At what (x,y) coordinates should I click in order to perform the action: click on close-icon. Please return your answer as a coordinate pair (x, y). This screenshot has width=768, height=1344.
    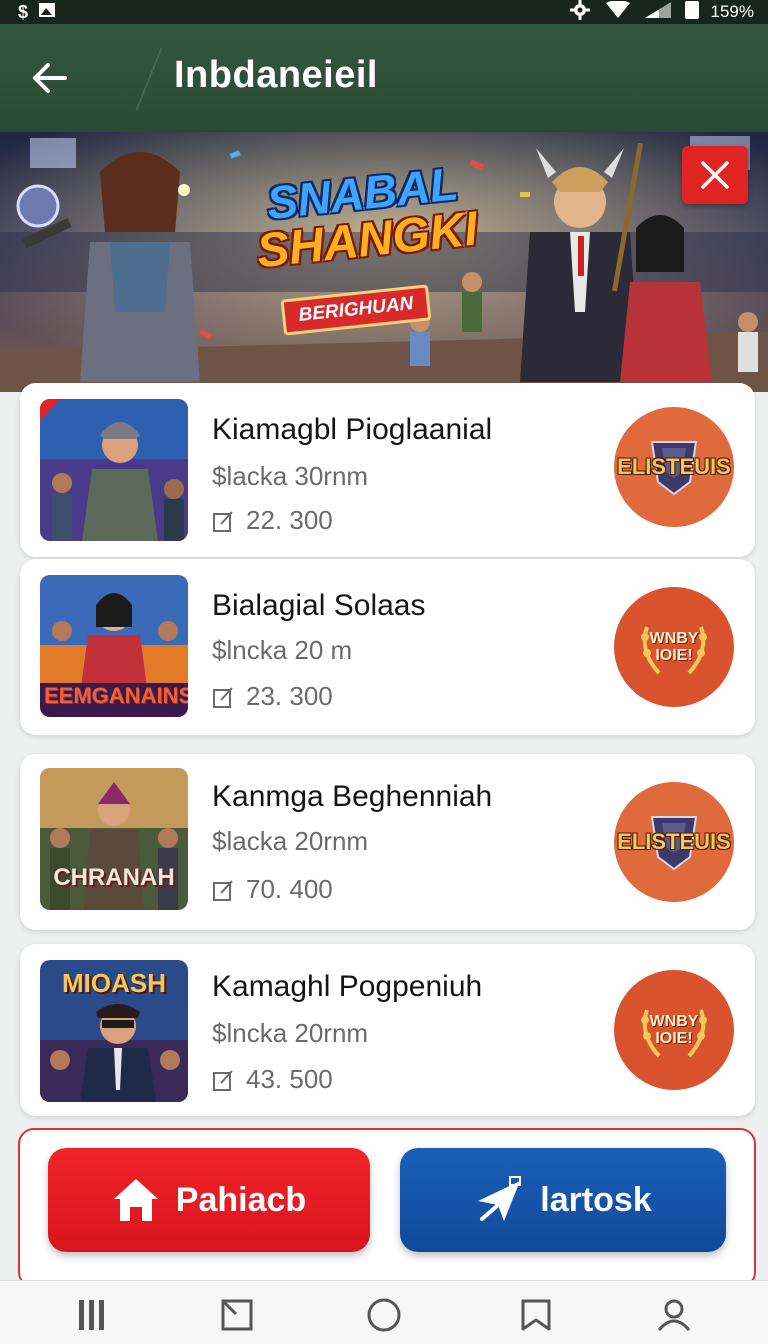
    Looking at the image, I should click on (715, 175).